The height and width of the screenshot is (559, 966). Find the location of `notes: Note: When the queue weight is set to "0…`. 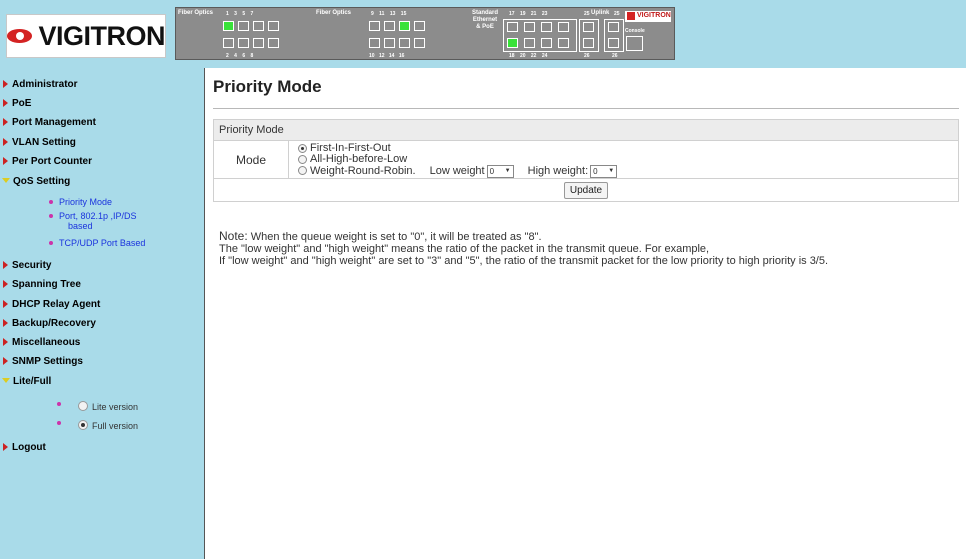

notes: Note: When the queue weight is set to "0… is located at coordinates (523, 248).